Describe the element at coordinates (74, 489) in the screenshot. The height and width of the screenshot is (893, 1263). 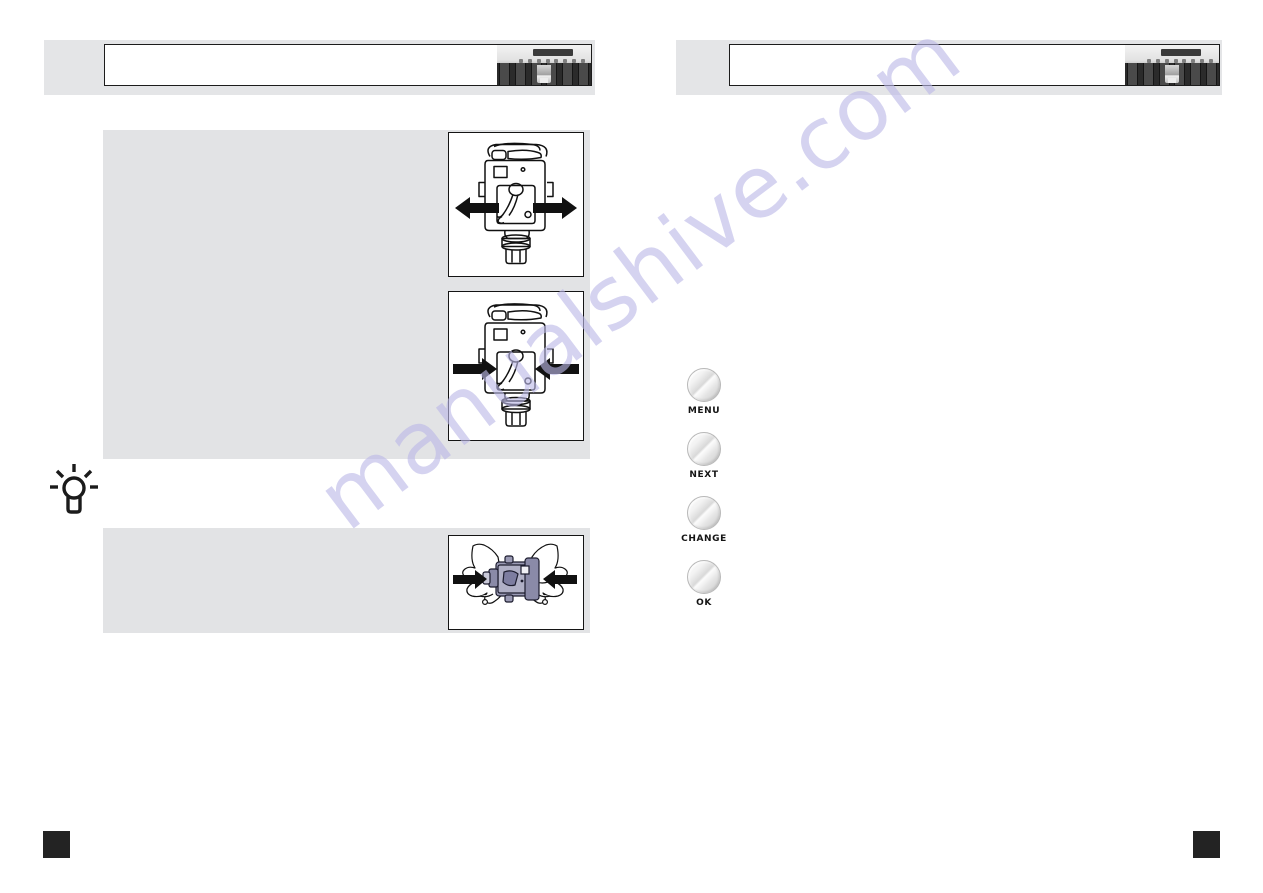
I see `lightbulb-icon` at that location.